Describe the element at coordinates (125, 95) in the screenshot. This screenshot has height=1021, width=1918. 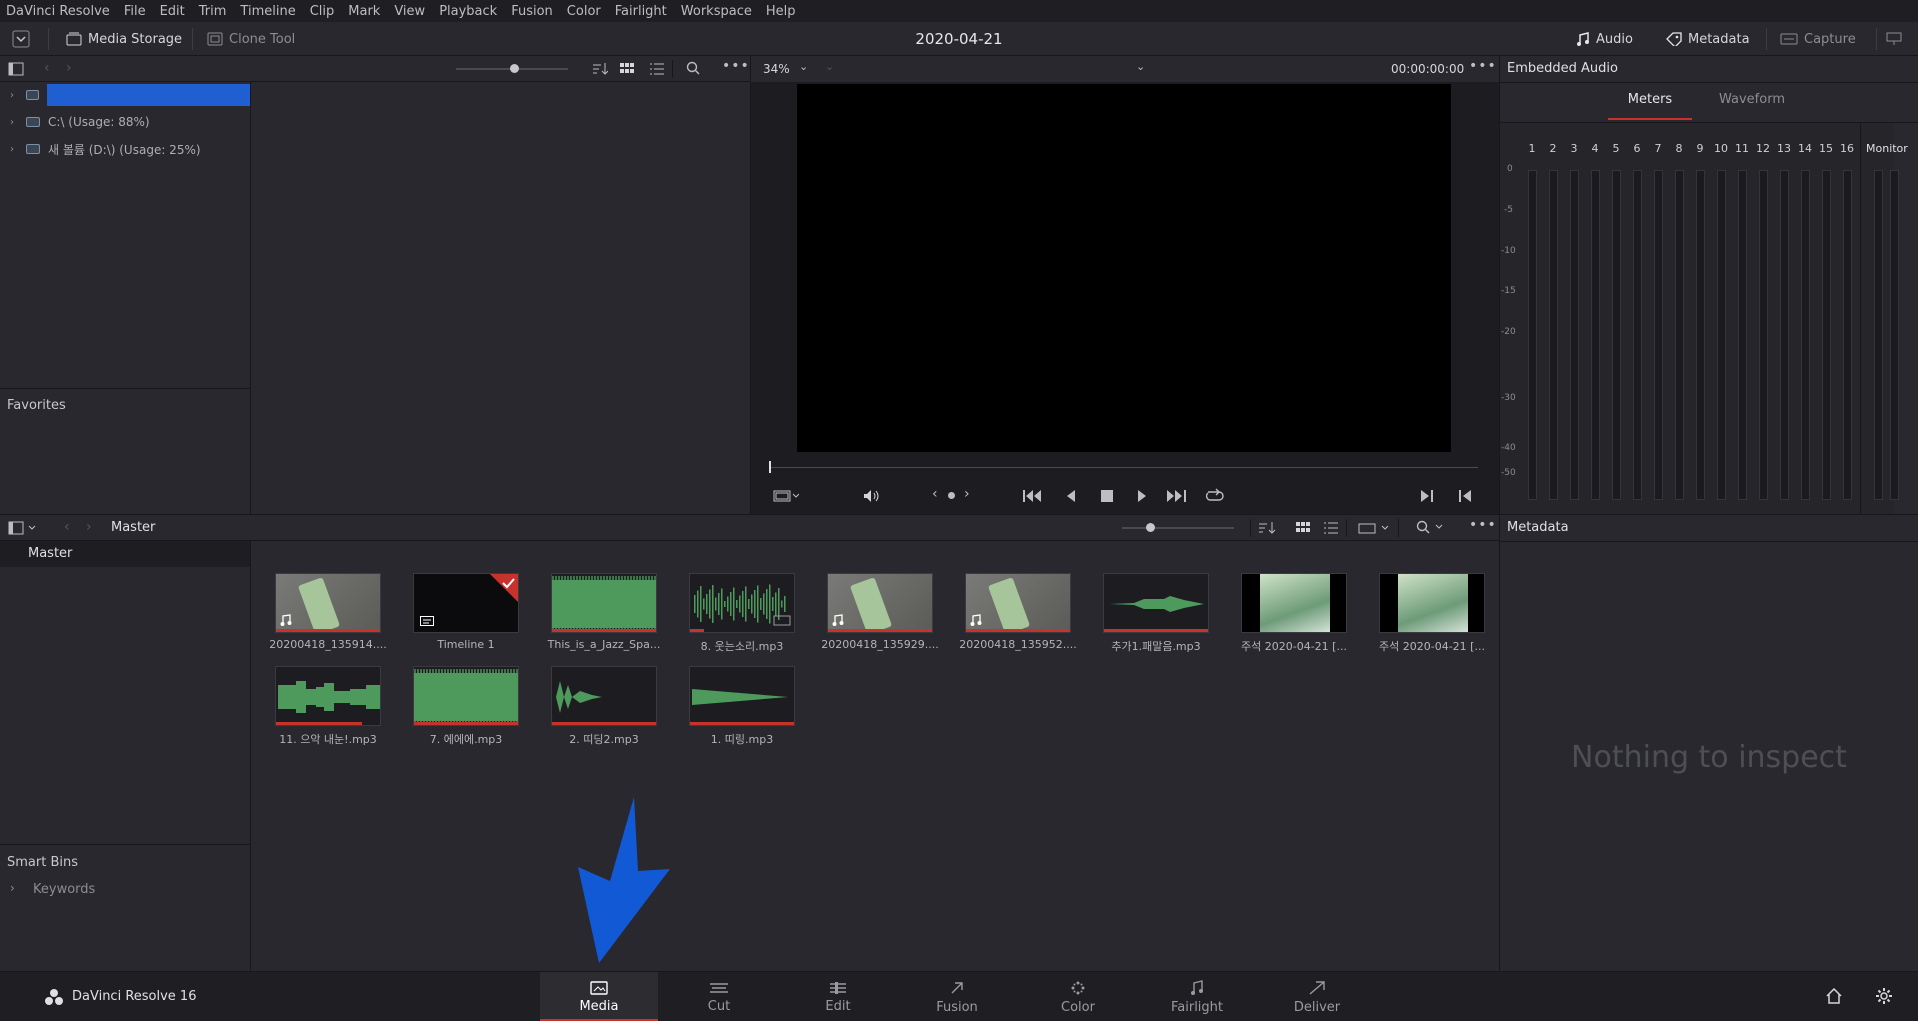
I see `tree-row-selected: ›` at that location.